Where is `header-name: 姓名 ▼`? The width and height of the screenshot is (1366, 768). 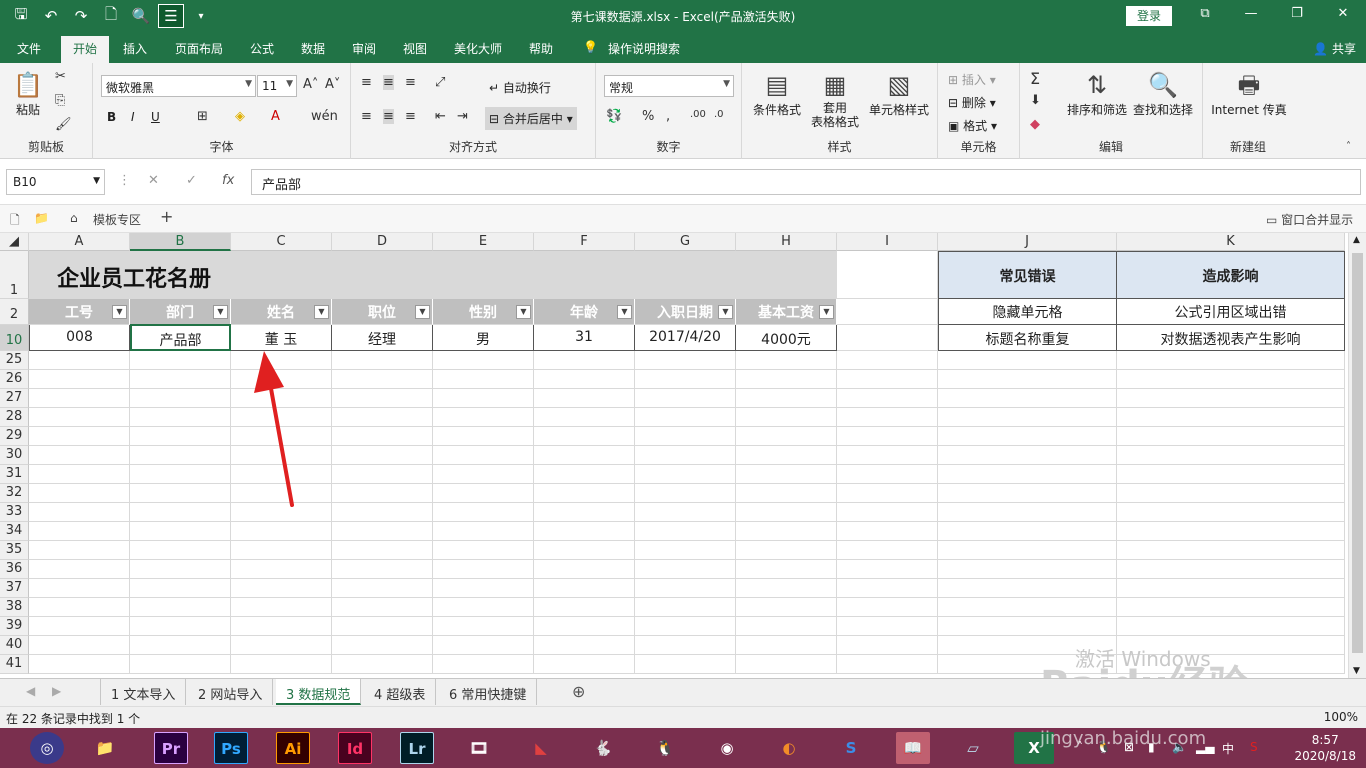 header-name: 姓名 ▼ is located at coordinates (281, 312).